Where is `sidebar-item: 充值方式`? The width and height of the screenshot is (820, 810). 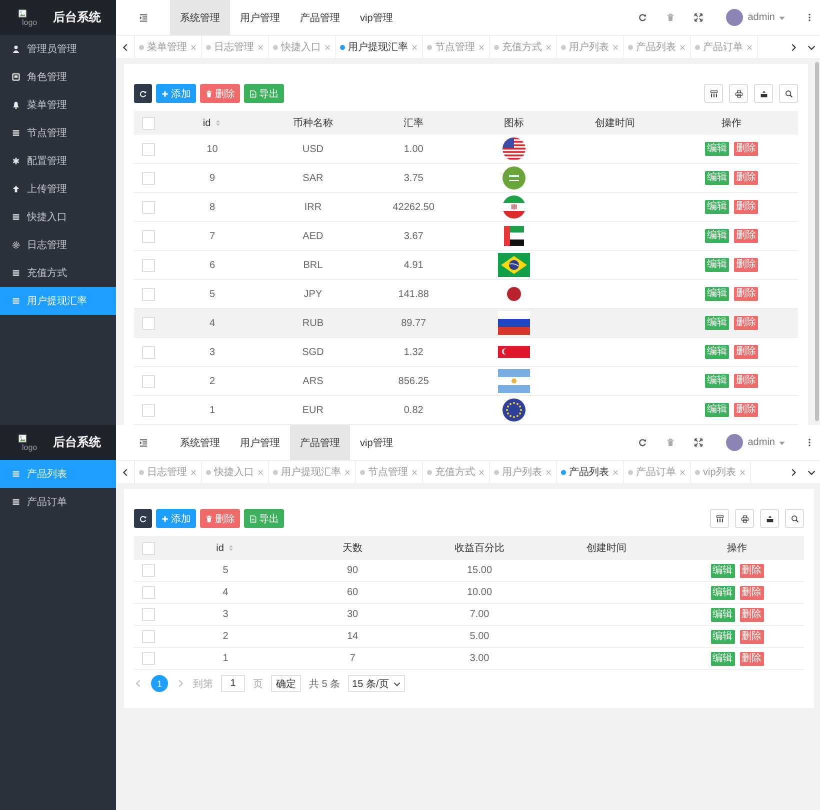
sidebar-item: 充值方式 is located at coordinates (58, 273).